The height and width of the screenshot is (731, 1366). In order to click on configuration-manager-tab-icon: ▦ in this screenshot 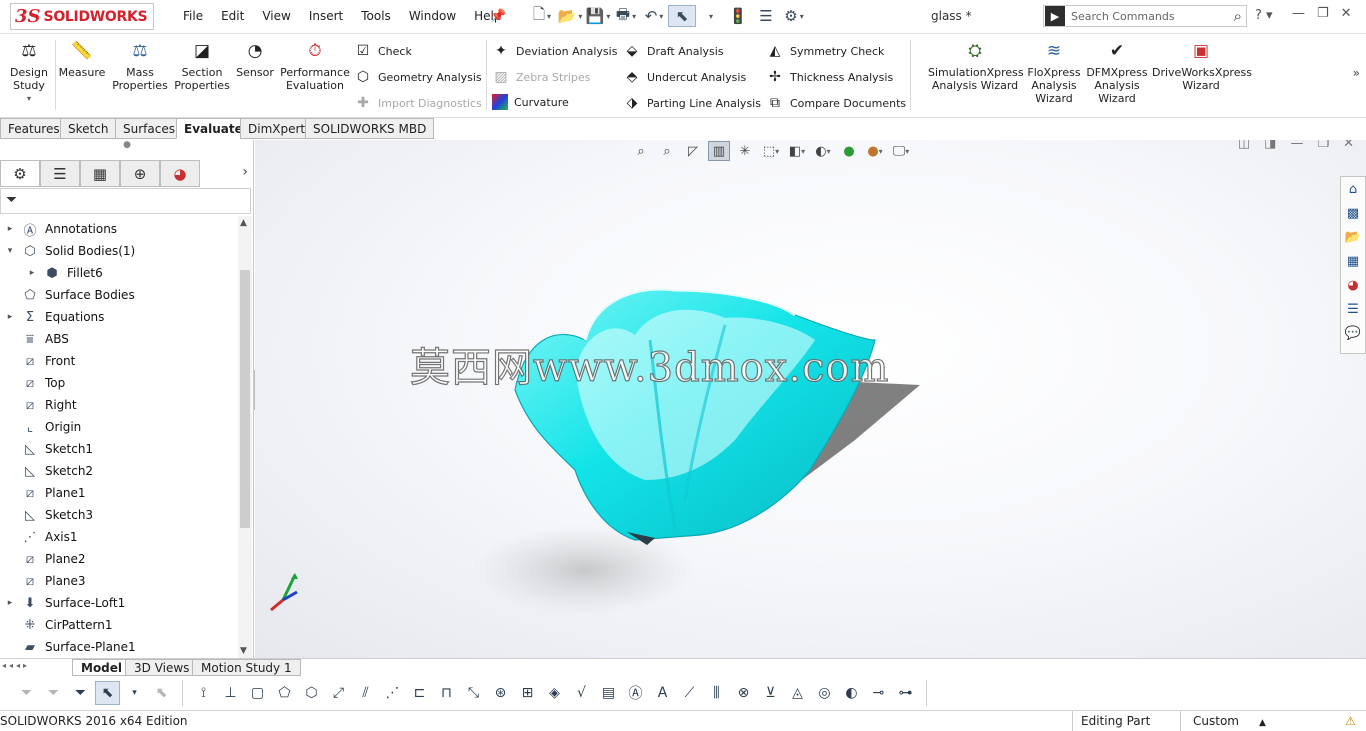, I will do `click(100, 173)`.